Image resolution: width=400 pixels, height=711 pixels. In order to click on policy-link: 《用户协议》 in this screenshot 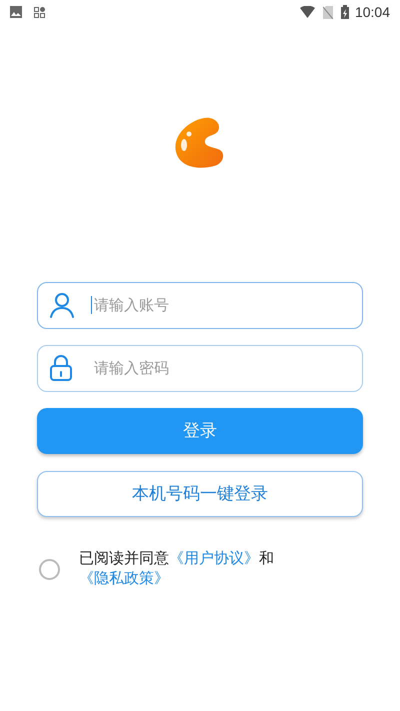, I will do `click(214, 558)`.